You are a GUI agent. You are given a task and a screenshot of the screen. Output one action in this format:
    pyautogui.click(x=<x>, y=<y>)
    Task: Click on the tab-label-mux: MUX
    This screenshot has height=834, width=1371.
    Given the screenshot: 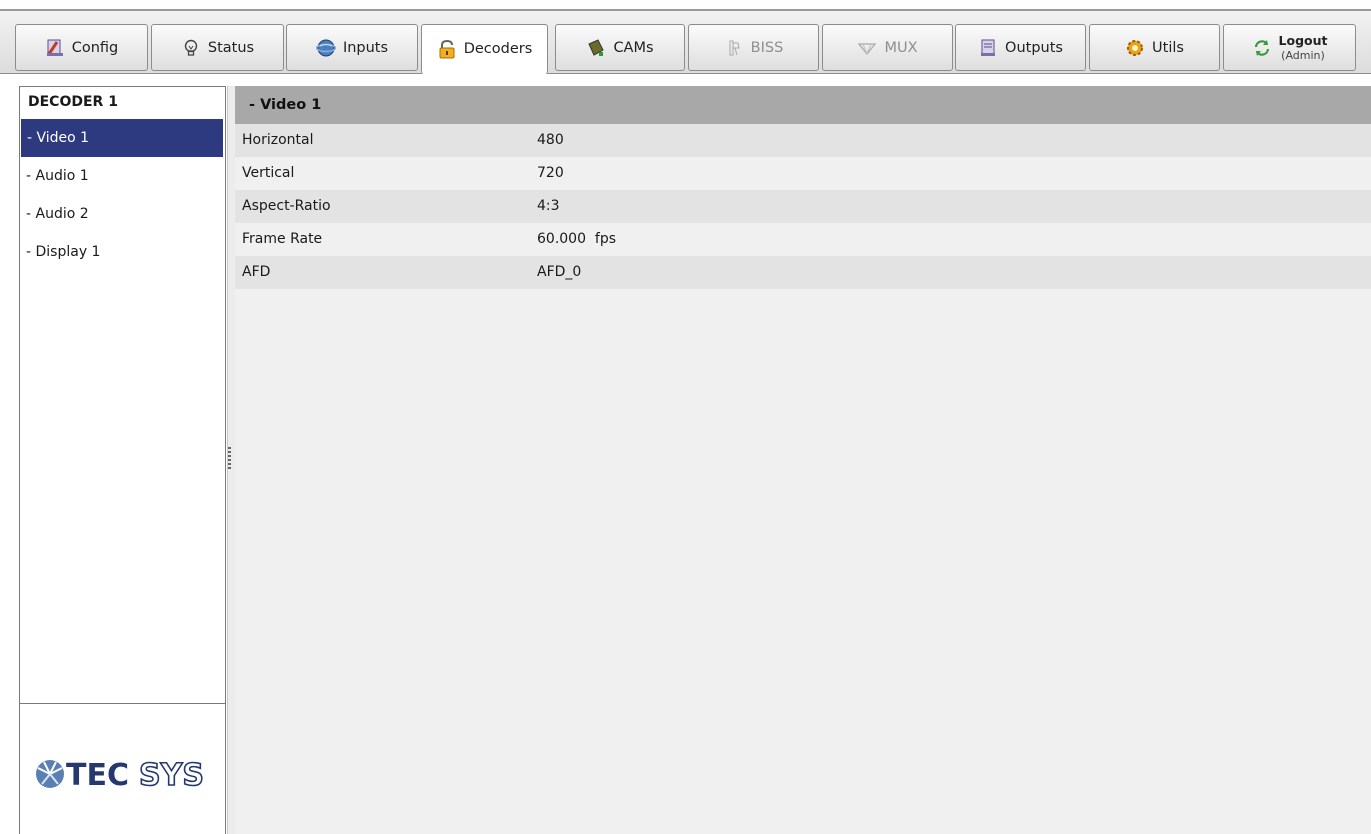 What is the action you would take?
    pyautogui.click(x=901, y=47)
    